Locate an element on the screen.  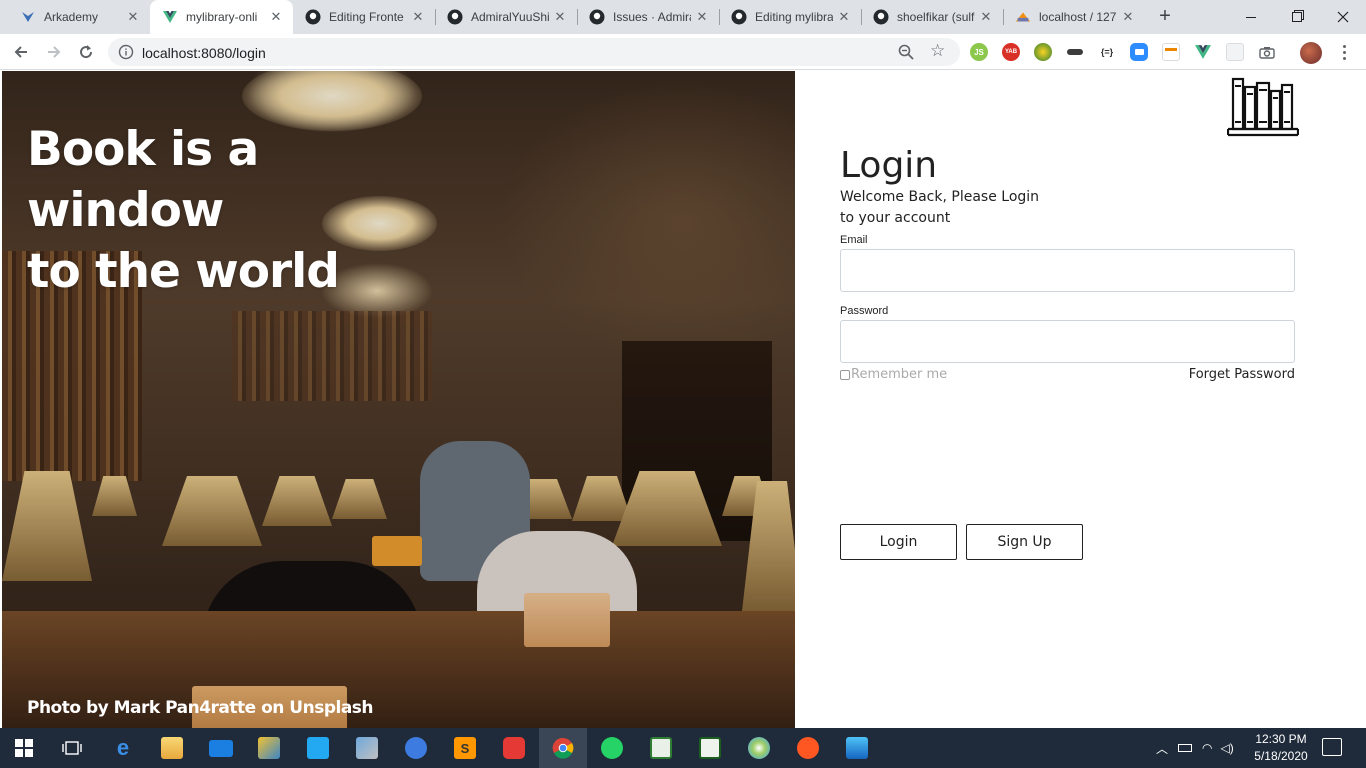
task-view-icon is located at coordinates (72, 748).